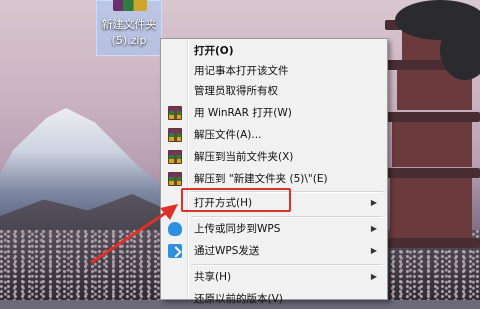 This screenshot has width=480, height=309. I want to click on menu-item-take-ownership: 管理员取得所有权, so click(274, 91).